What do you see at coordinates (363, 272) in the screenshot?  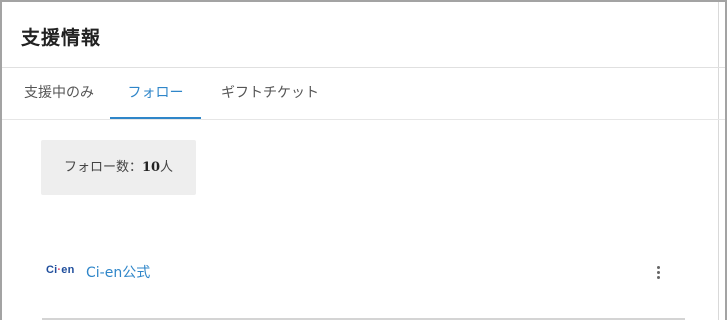 I see `list-item: Ci·en Ci-en公式` at bounding box center [363, 272].